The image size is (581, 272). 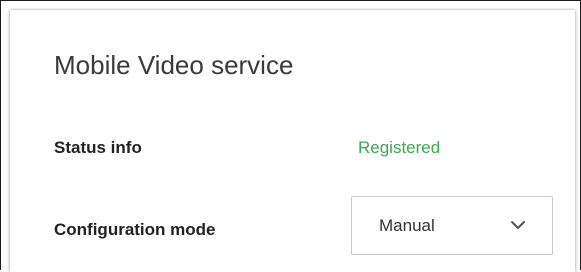 I want to click on chevron-down-icon, so click(x=518, y=225).